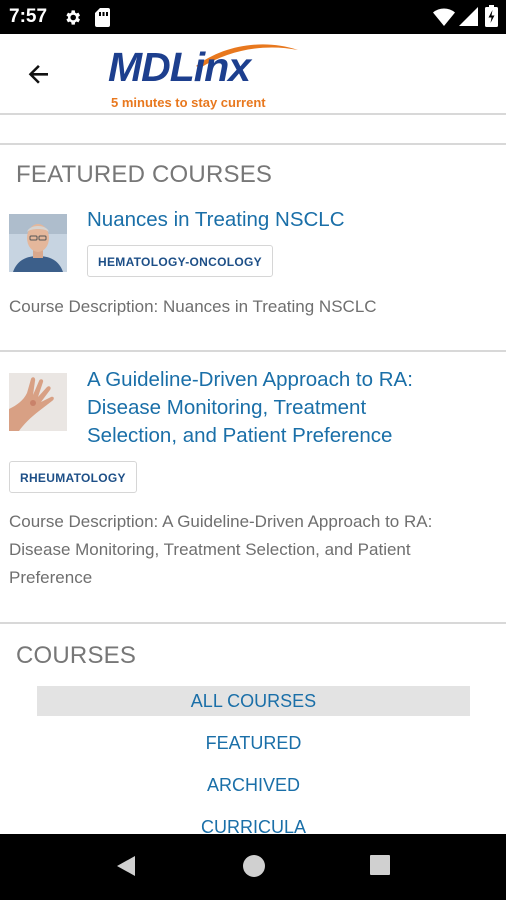 The width and height of the screenshot is (506, 900). What do you see at coordinates (380, 867) in the screenshot?
I see `recents-square-icon` at bounding box center [380, 867].